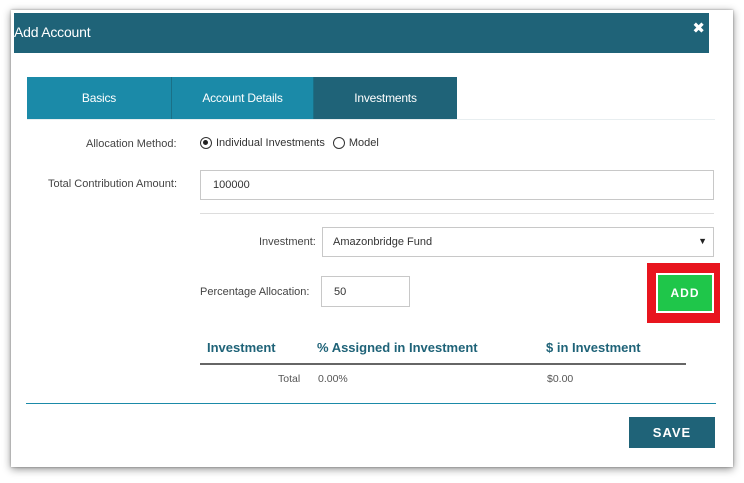 The height and width of the screenshot is (483, 744). Describe the element at coordinates (113, 184) in the screenshot. I see `total-contribution-label: Total Contribution Amount:` at that location.